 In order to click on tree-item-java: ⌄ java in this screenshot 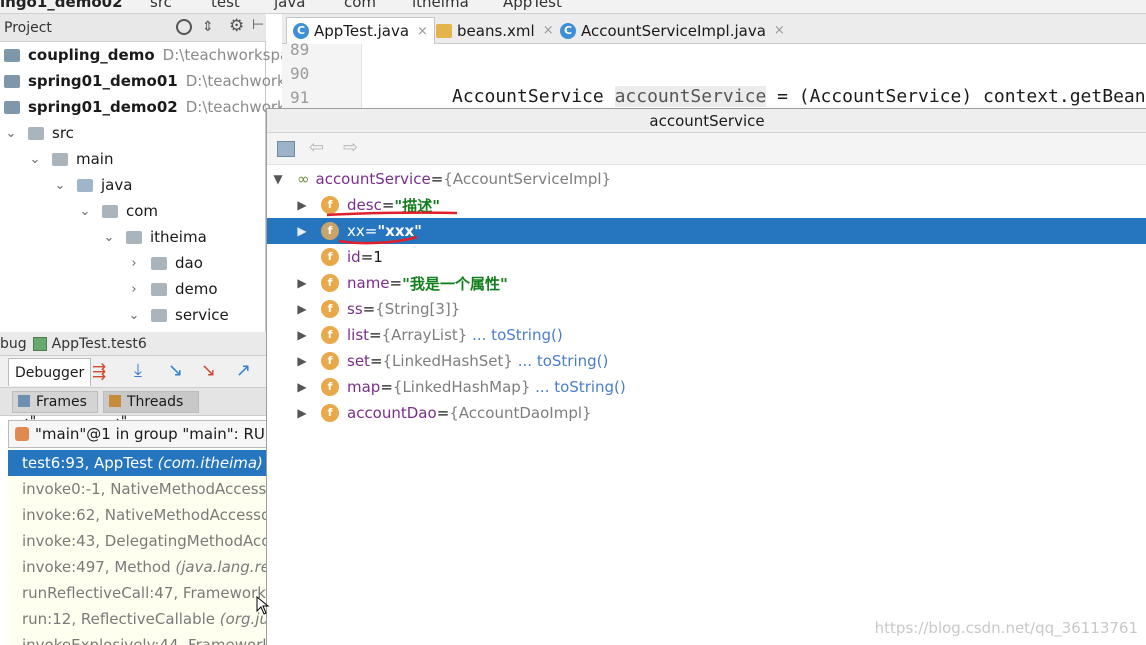, I will do `click(93, 185)`.